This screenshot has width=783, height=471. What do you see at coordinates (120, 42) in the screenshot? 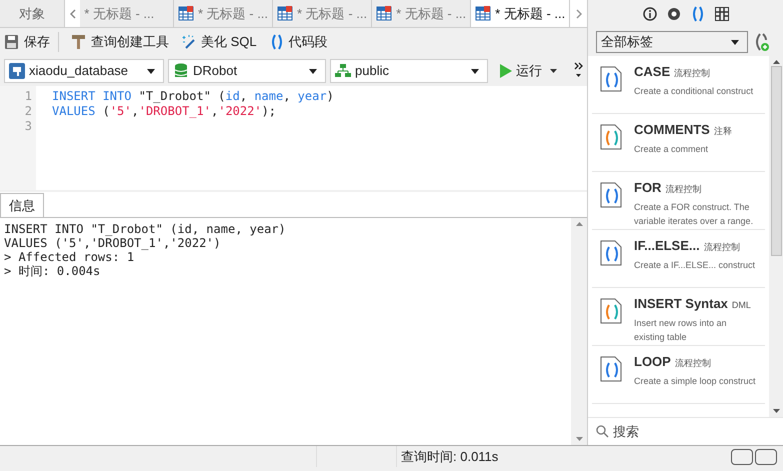
I see `toolbar-button: 查询创建工具` at bounding box center [120, 42].